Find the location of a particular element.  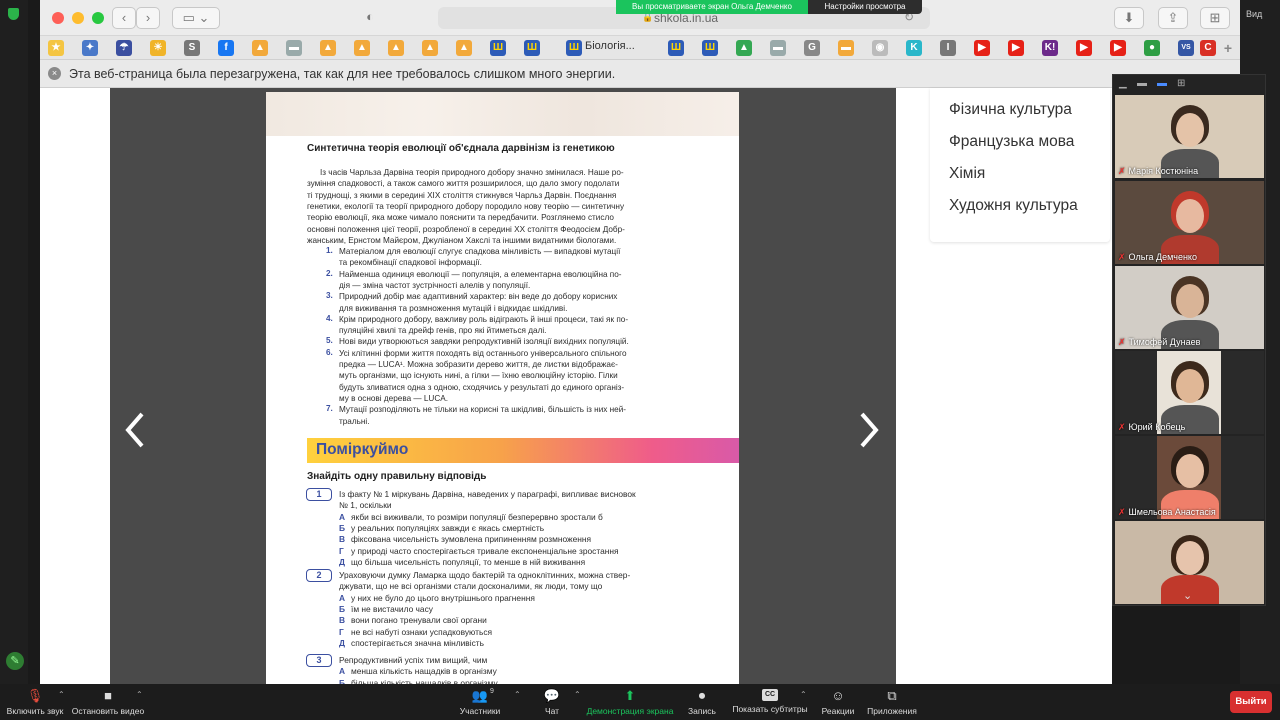

minimize-icon: ▁ is located at coordinates (1123, 83).